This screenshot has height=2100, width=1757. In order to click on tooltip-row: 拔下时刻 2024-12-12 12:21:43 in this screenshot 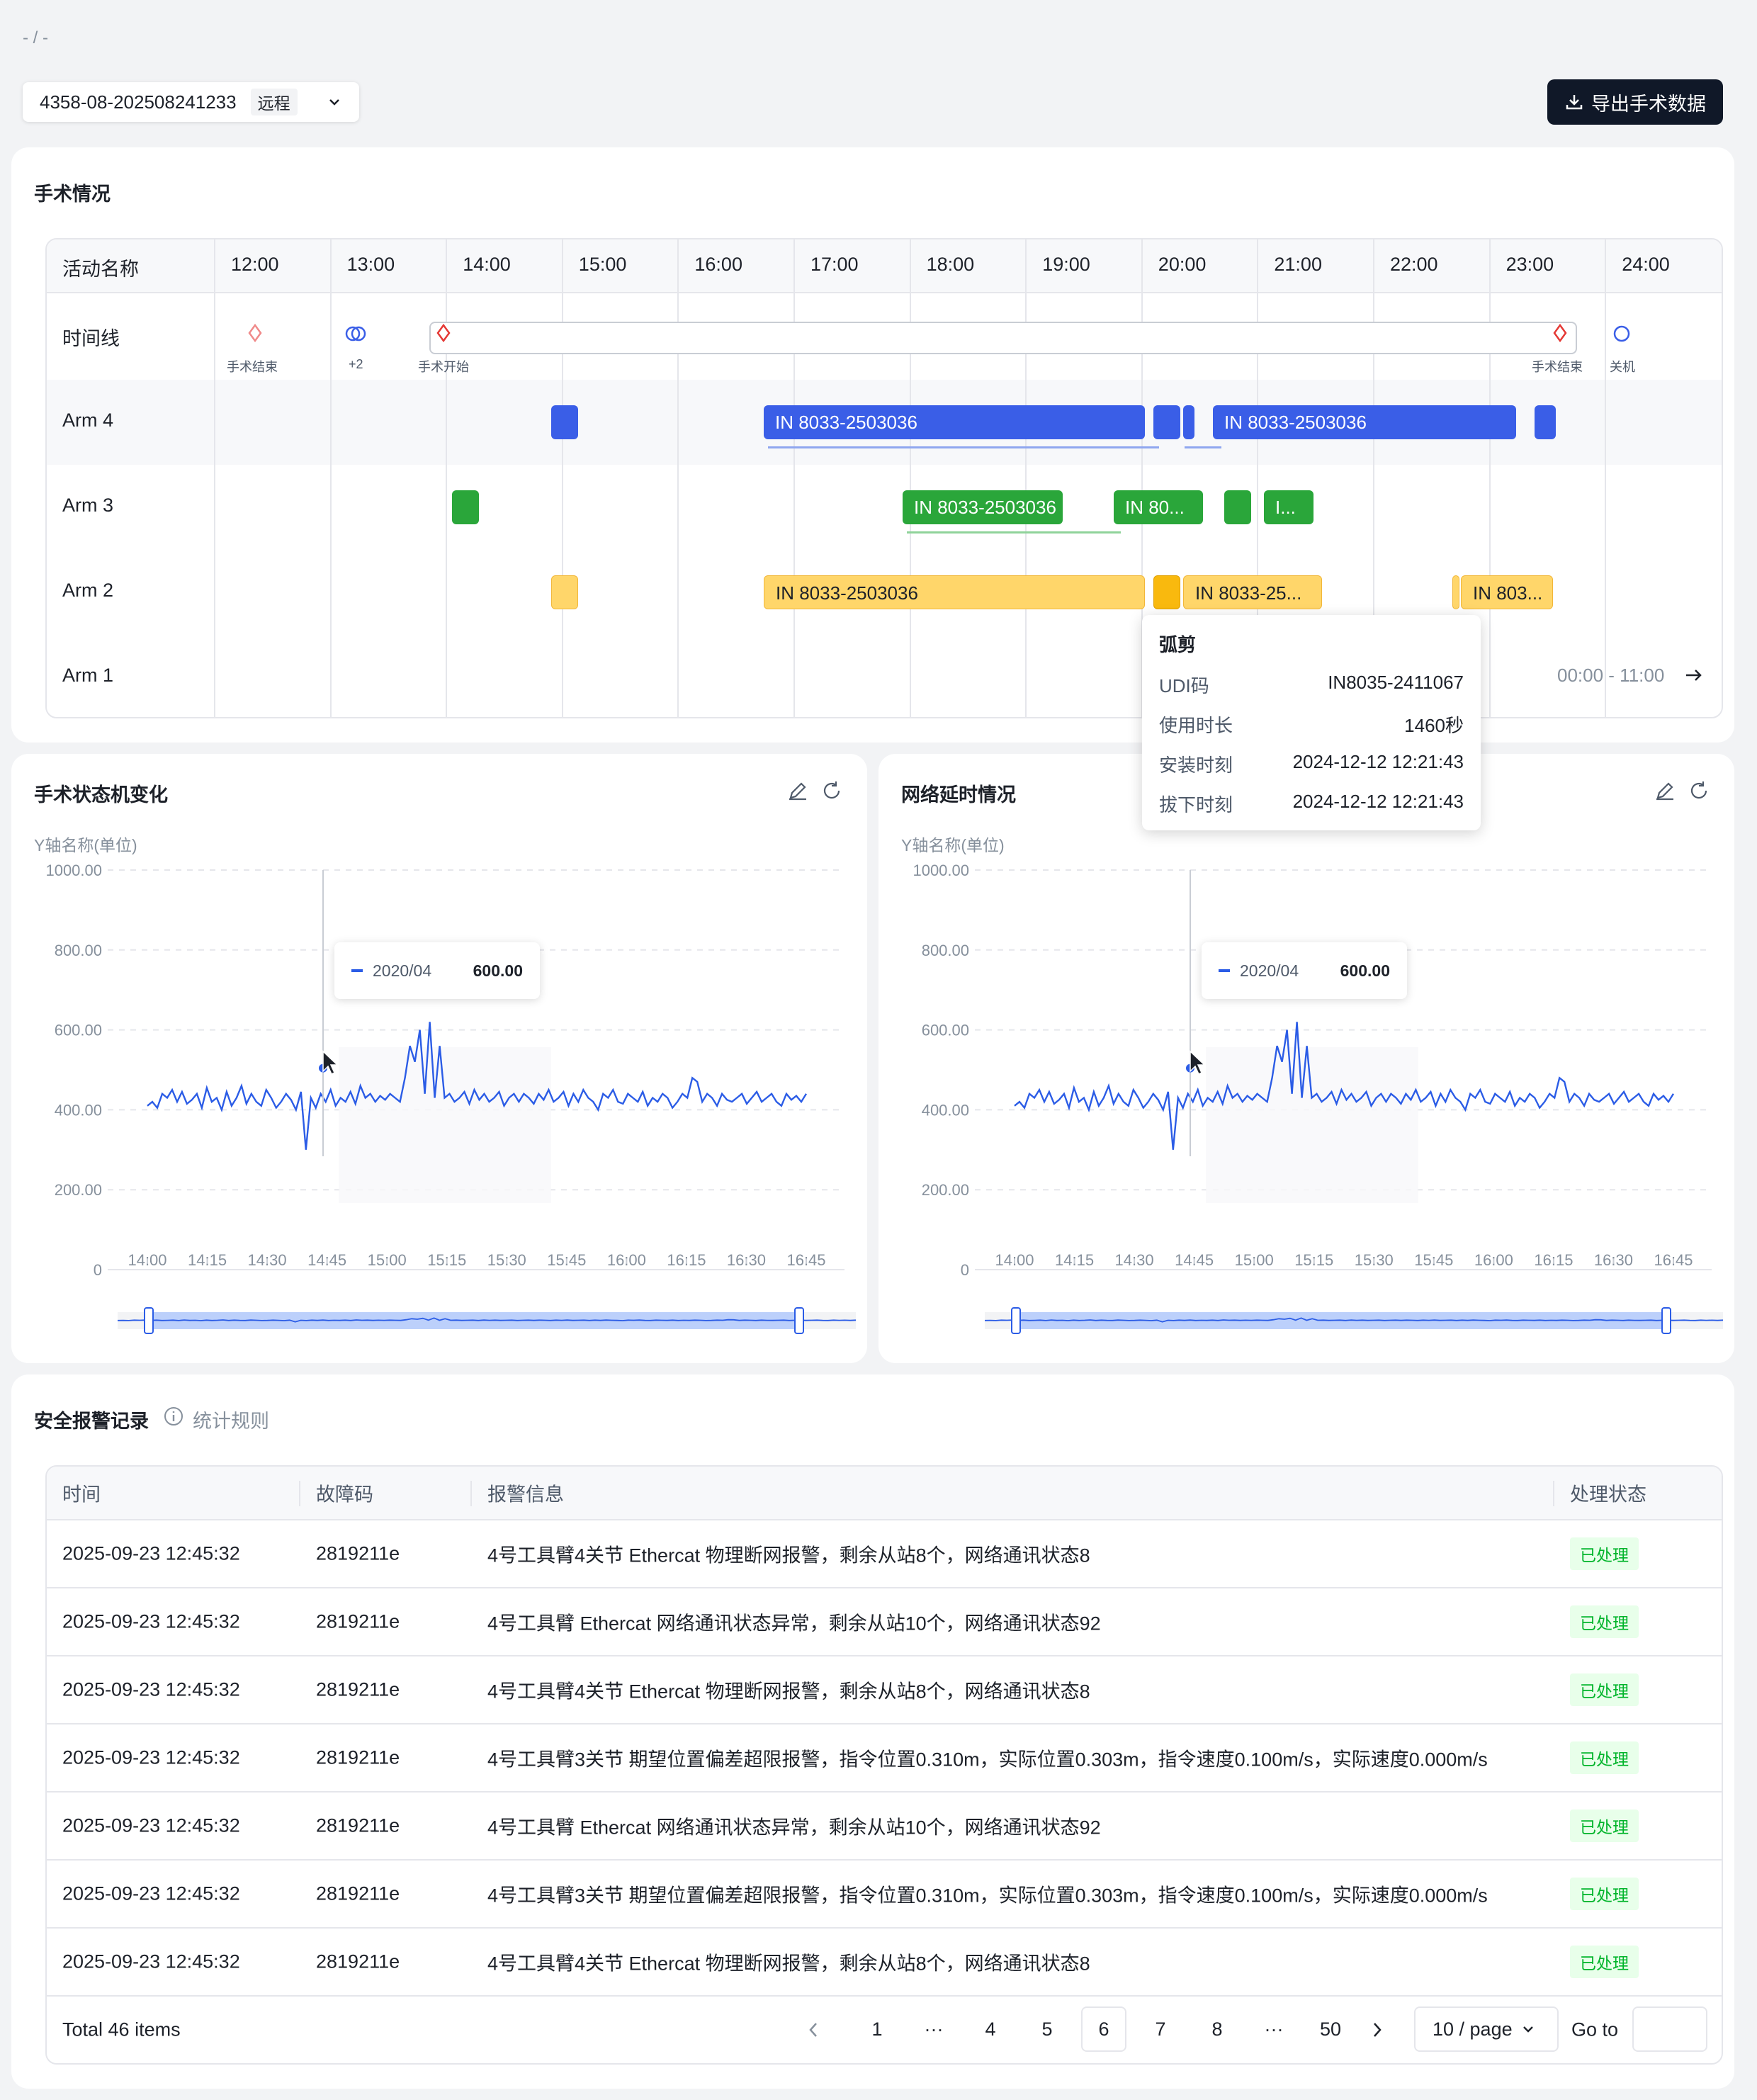, I will do `click(1311, 803)`.